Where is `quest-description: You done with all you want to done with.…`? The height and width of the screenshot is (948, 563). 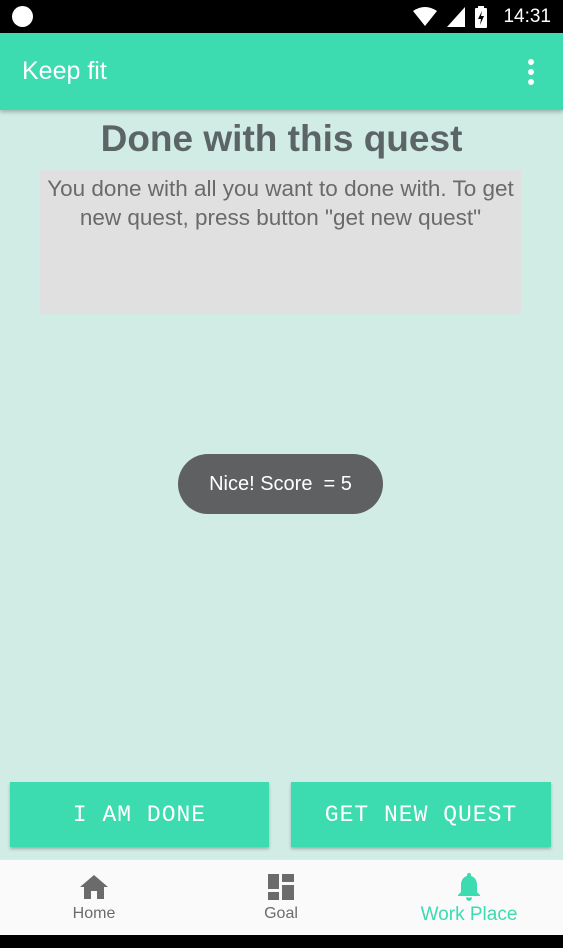
quest-description: You done with all you want to done with.… is located at coordinates (280, 203).